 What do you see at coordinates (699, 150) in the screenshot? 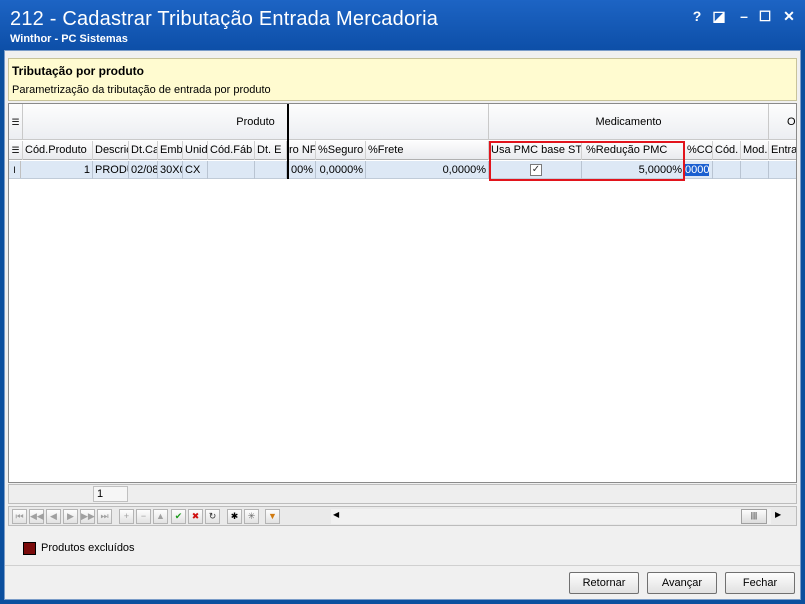
I see `col-co: %CO` at bounding box center [699, 150].